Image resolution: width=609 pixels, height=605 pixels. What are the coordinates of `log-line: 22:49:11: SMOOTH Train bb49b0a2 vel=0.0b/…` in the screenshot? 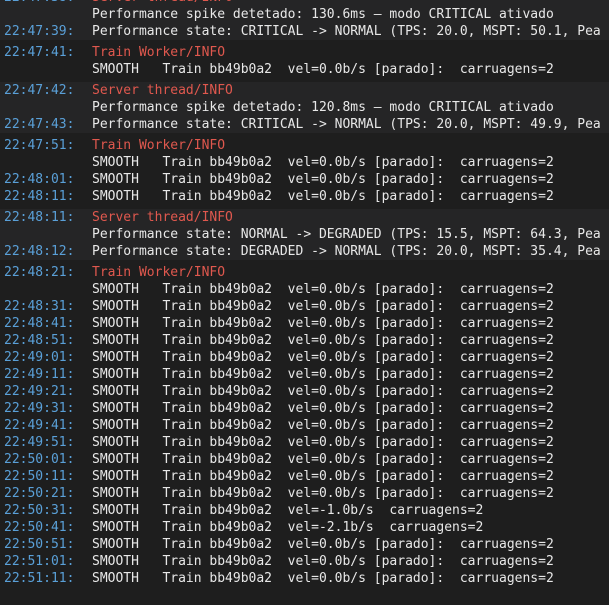 It's located at (304, 374).